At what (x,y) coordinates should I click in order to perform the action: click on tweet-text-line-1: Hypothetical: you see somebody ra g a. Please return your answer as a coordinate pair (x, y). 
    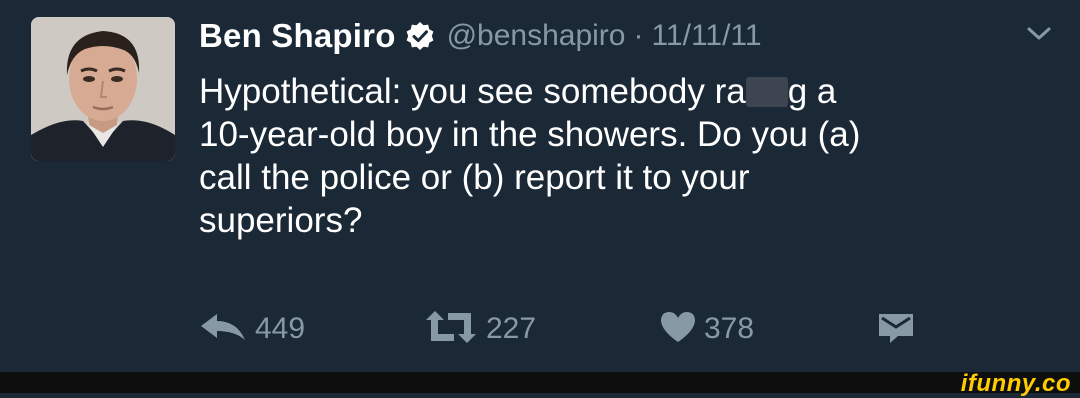
    Looking at the image, I should click on (609, 91).